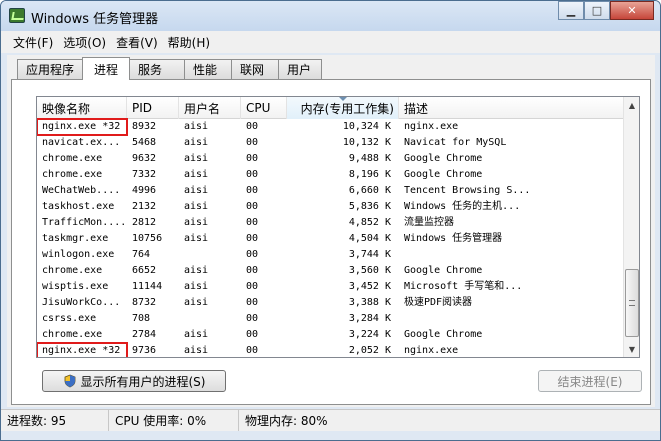  I want to click on minimize-icon: ▁, so click(571, 10).